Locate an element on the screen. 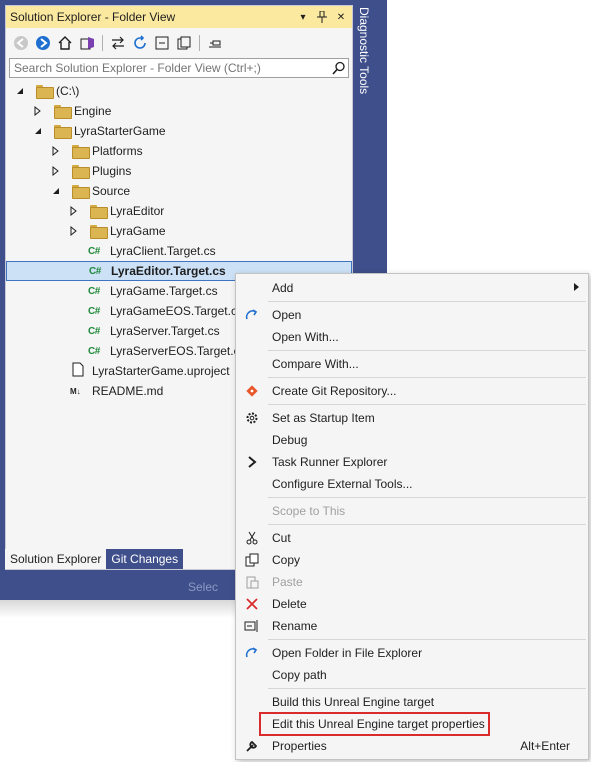 The image size is (591, 762). menu-item-rename: Rename is located at coordinates (412, 626).